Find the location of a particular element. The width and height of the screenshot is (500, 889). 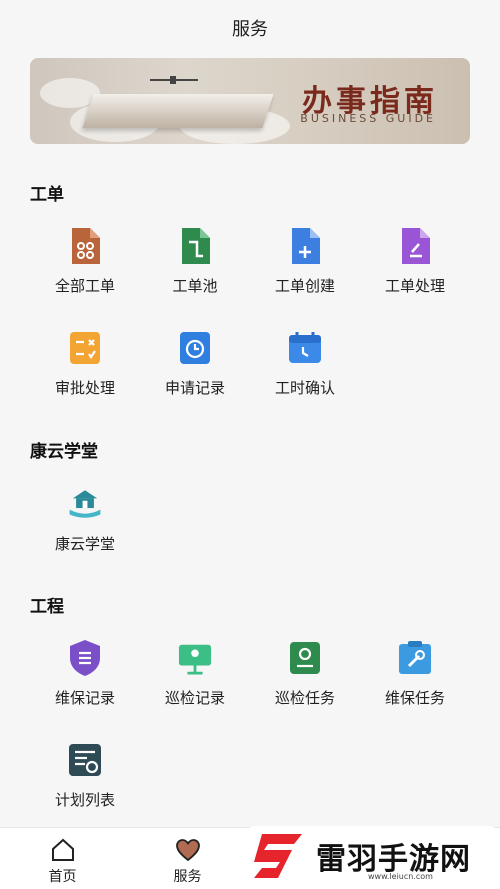

page-header: 服务 is located at coordinates (250, 28).